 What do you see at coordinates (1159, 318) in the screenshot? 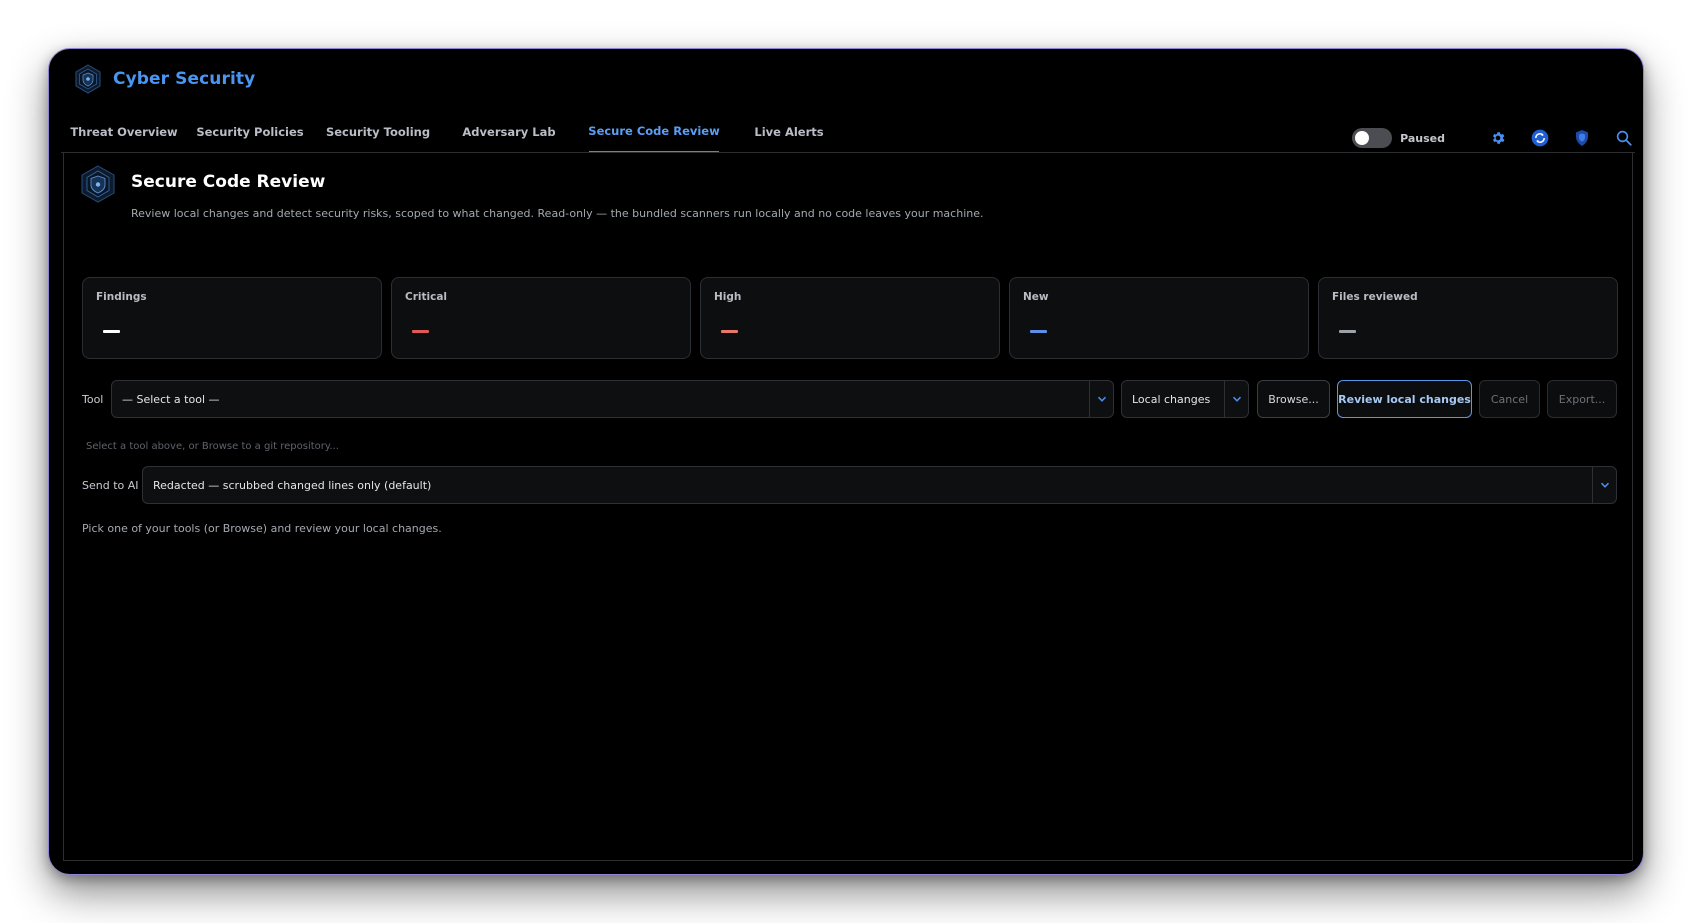
I see `metric-card-new: New` at bounding box center [1159, 318].